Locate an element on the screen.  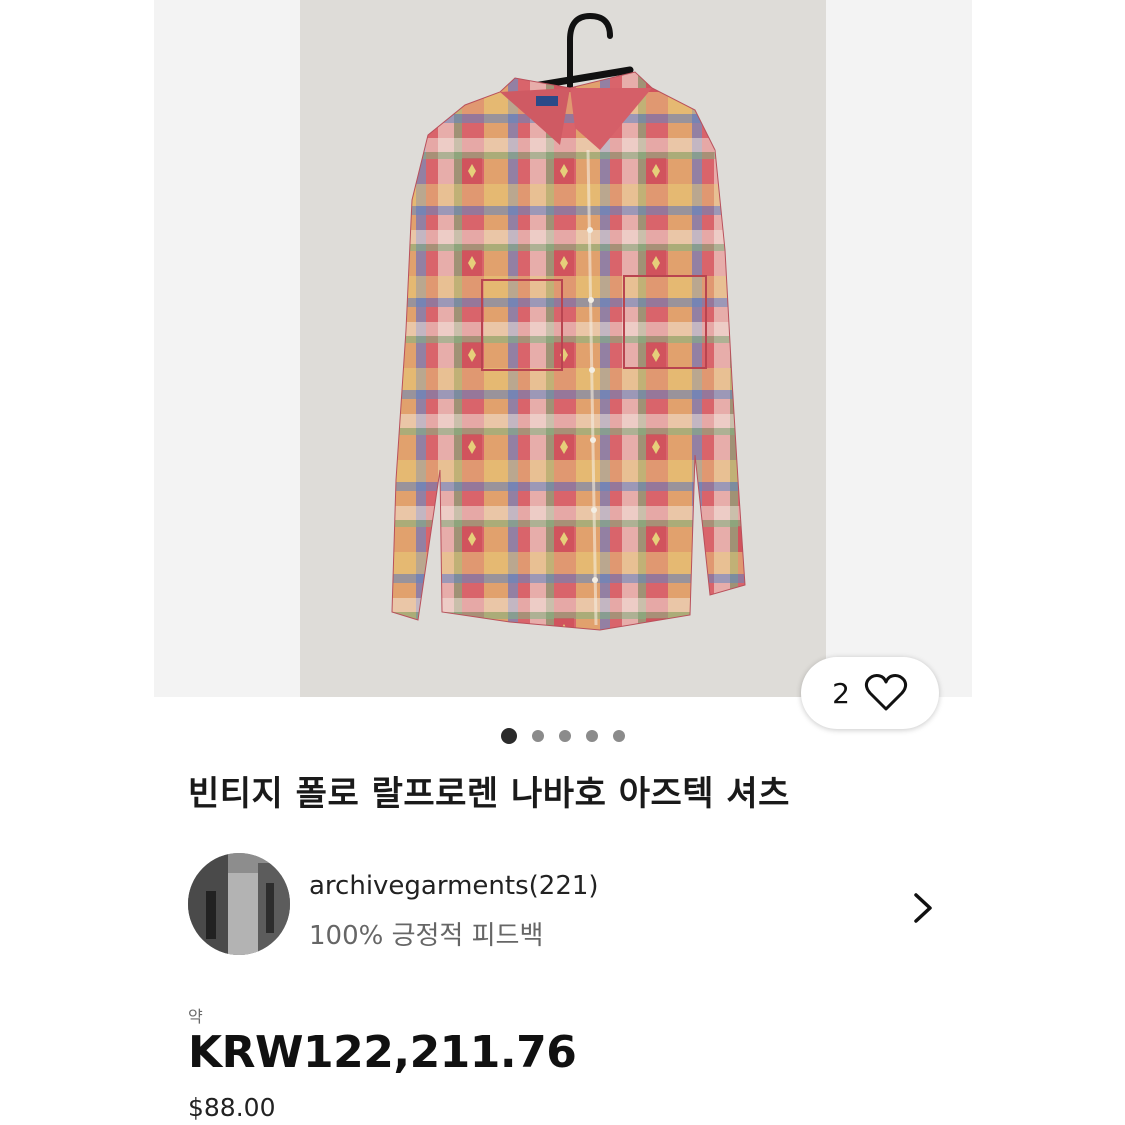
price-usd: $88.00 is located at coordinates (232, 1107).